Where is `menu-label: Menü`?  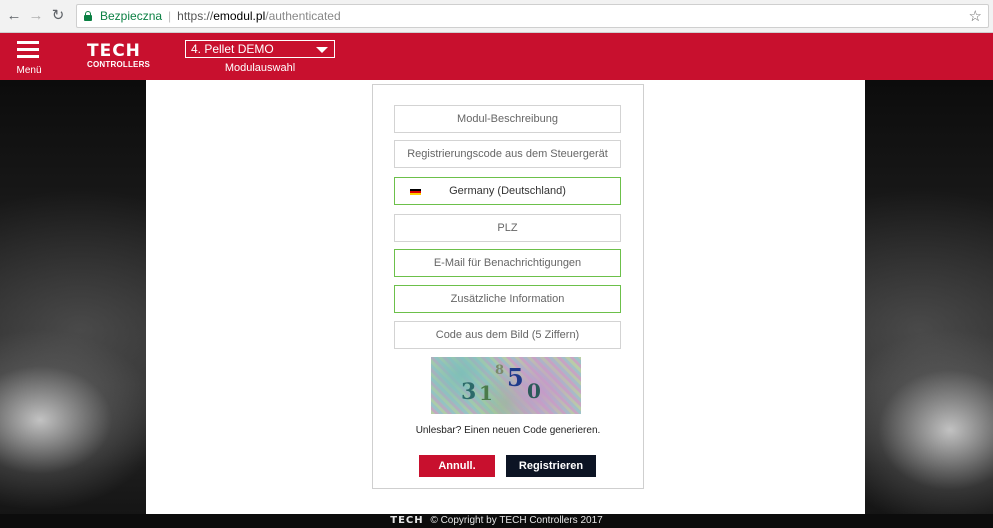
menu-label: Menü is located at coordinates (29, 70).